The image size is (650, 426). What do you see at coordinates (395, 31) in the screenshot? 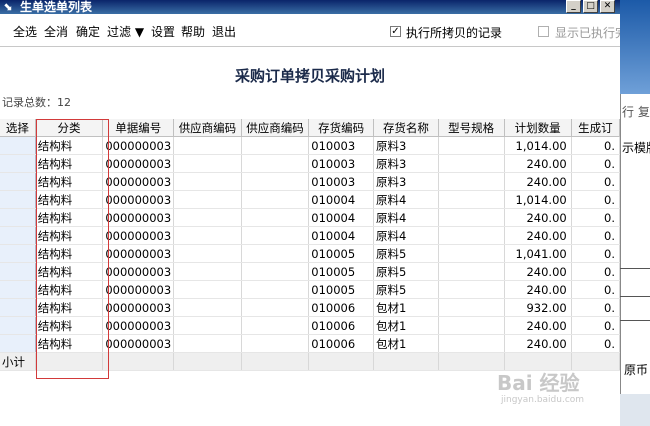
I see `execute-copied-checkbox: ✓` at bounding box center [395, 31].